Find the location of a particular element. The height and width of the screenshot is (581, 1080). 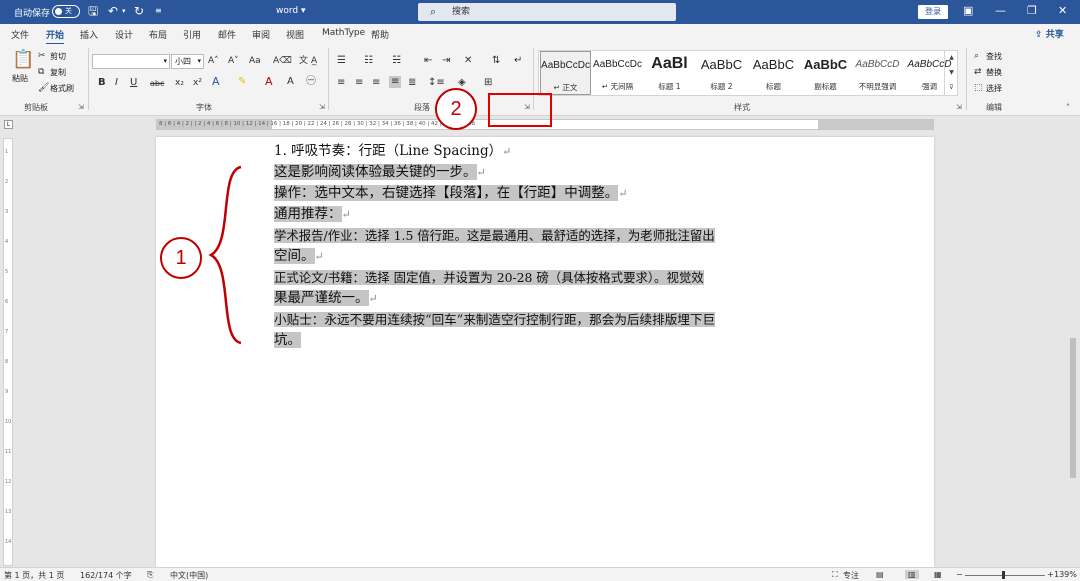

undo-icon: ↶ is located at coordinates (113, 11).